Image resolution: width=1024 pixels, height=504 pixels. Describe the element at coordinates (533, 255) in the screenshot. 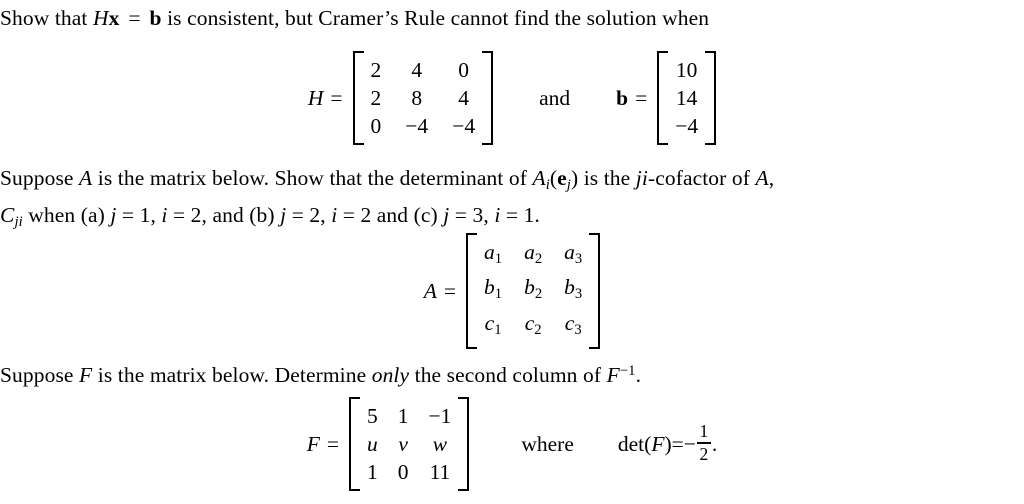

I see `matrix-cell: a2` at that location.